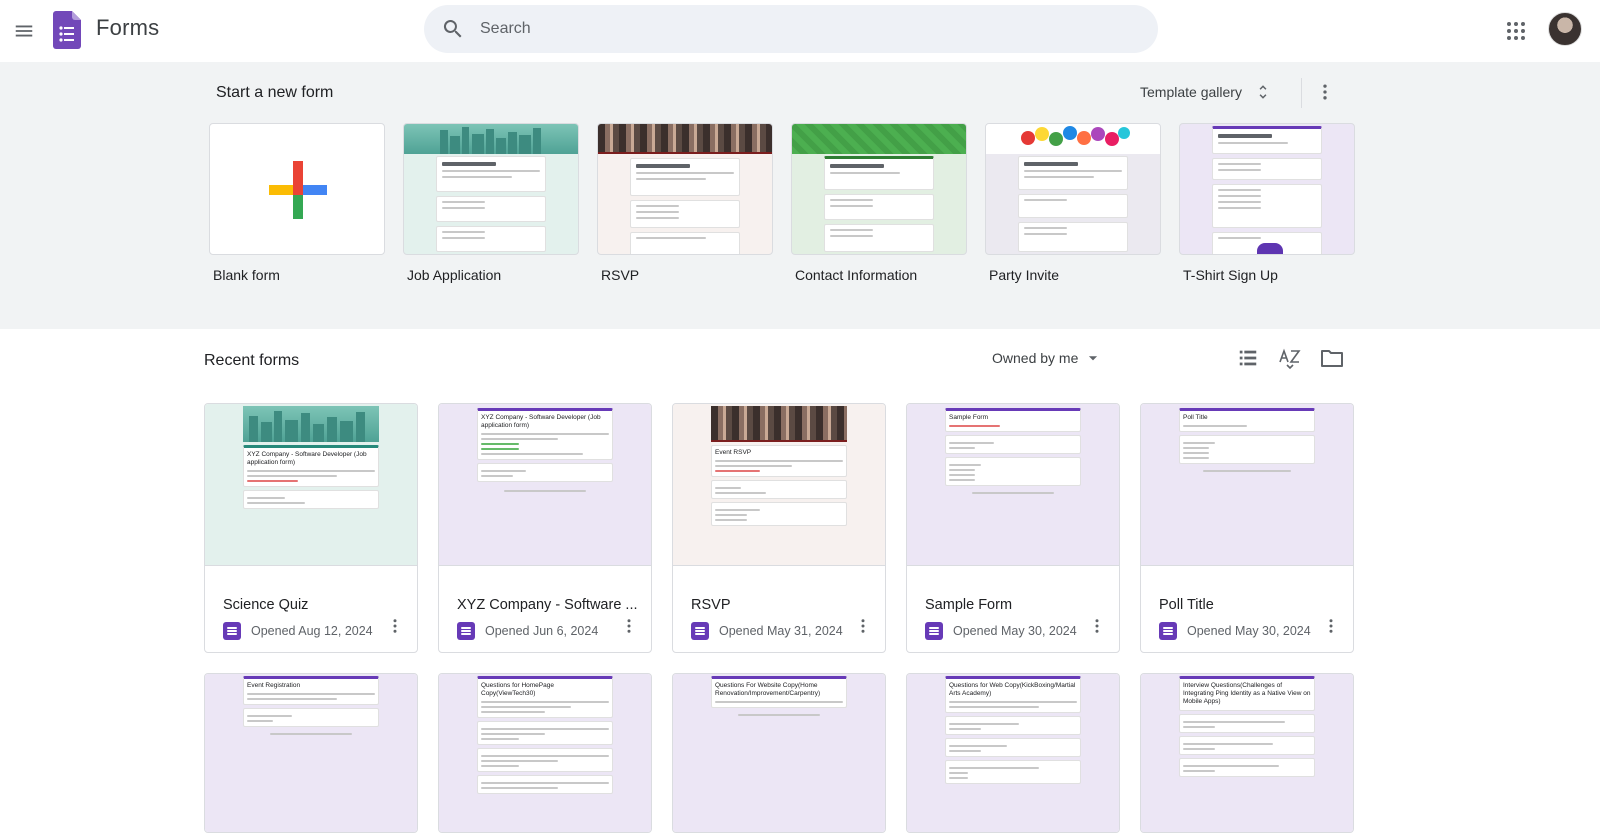  What do you see at coordinates (542, 631) in the screenshot?
I see `form-opened-date: Opened Jun 6, 2024` at bounding box center [542, 631].